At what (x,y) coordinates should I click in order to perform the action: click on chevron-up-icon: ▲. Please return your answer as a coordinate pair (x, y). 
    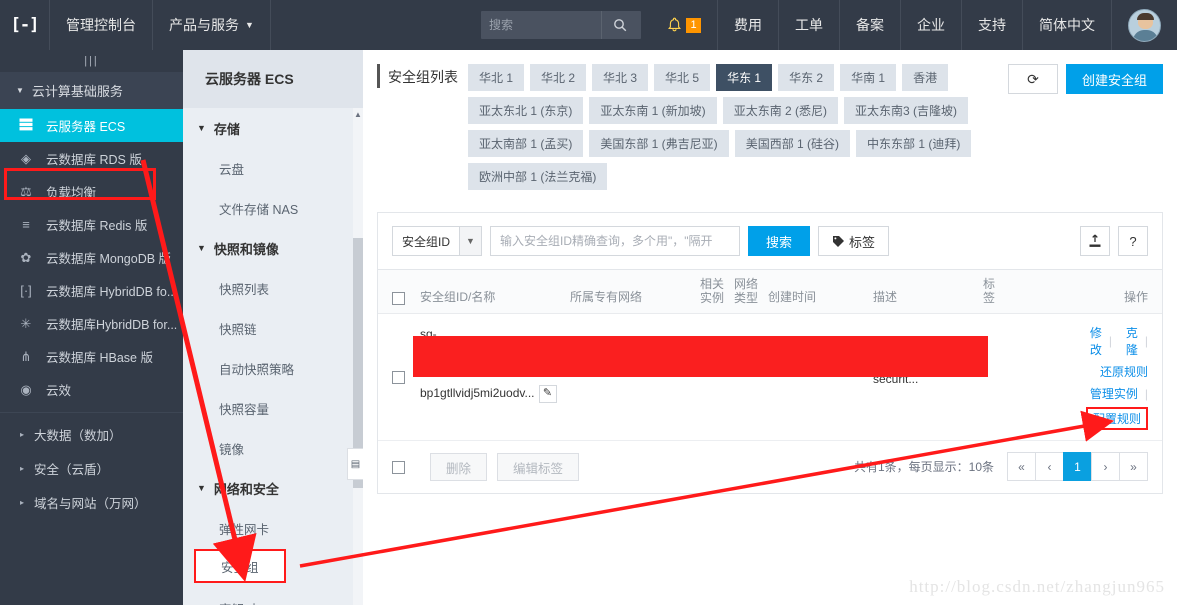
    Looking at the image, I should click on (358, 115).